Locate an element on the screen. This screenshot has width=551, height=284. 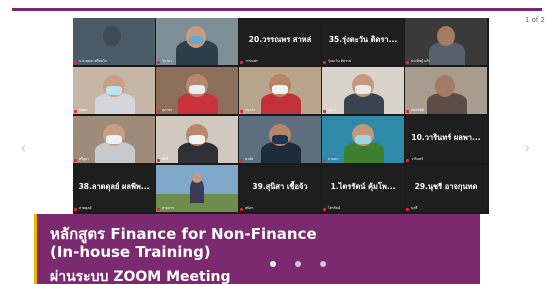
next-slide-arrow-icon: › is located at coordinates (527, 147).